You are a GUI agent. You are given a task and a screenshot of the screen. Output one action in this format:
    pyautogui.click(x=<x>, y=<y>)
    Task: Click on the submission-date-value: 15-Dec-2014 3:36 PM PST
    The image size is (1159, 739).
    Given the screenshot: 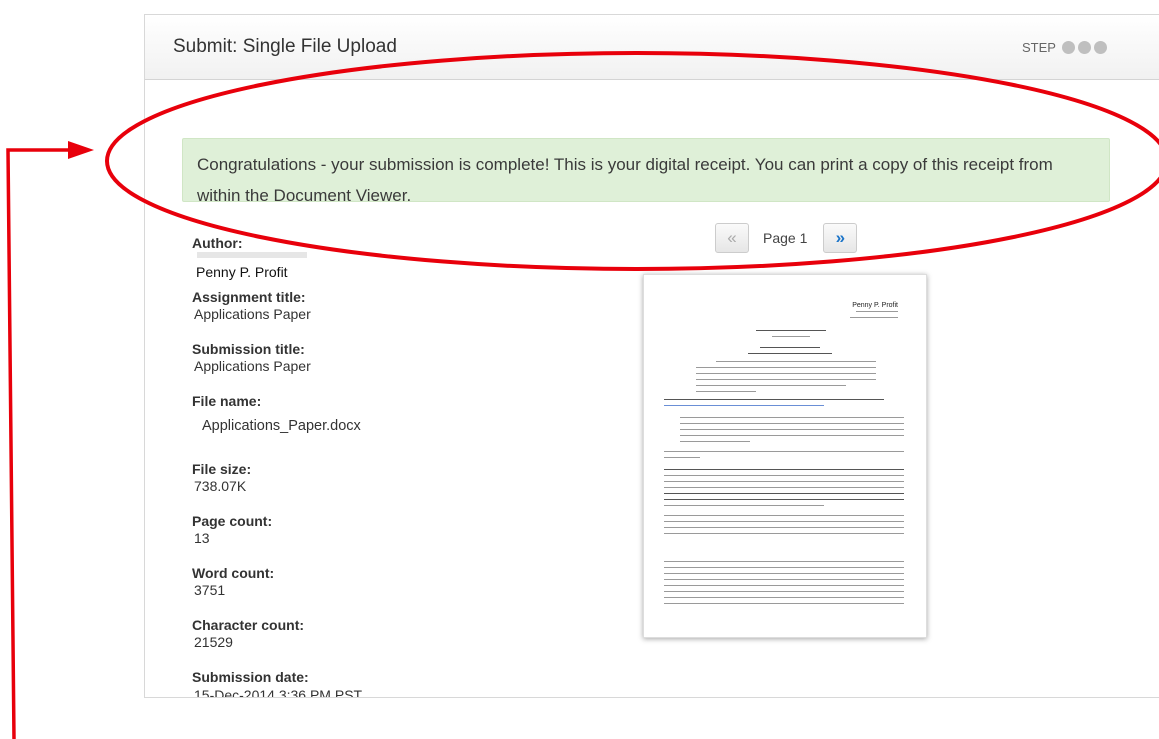 What is the action you would take?
    pyautogui.click(x=278, y=692)
    